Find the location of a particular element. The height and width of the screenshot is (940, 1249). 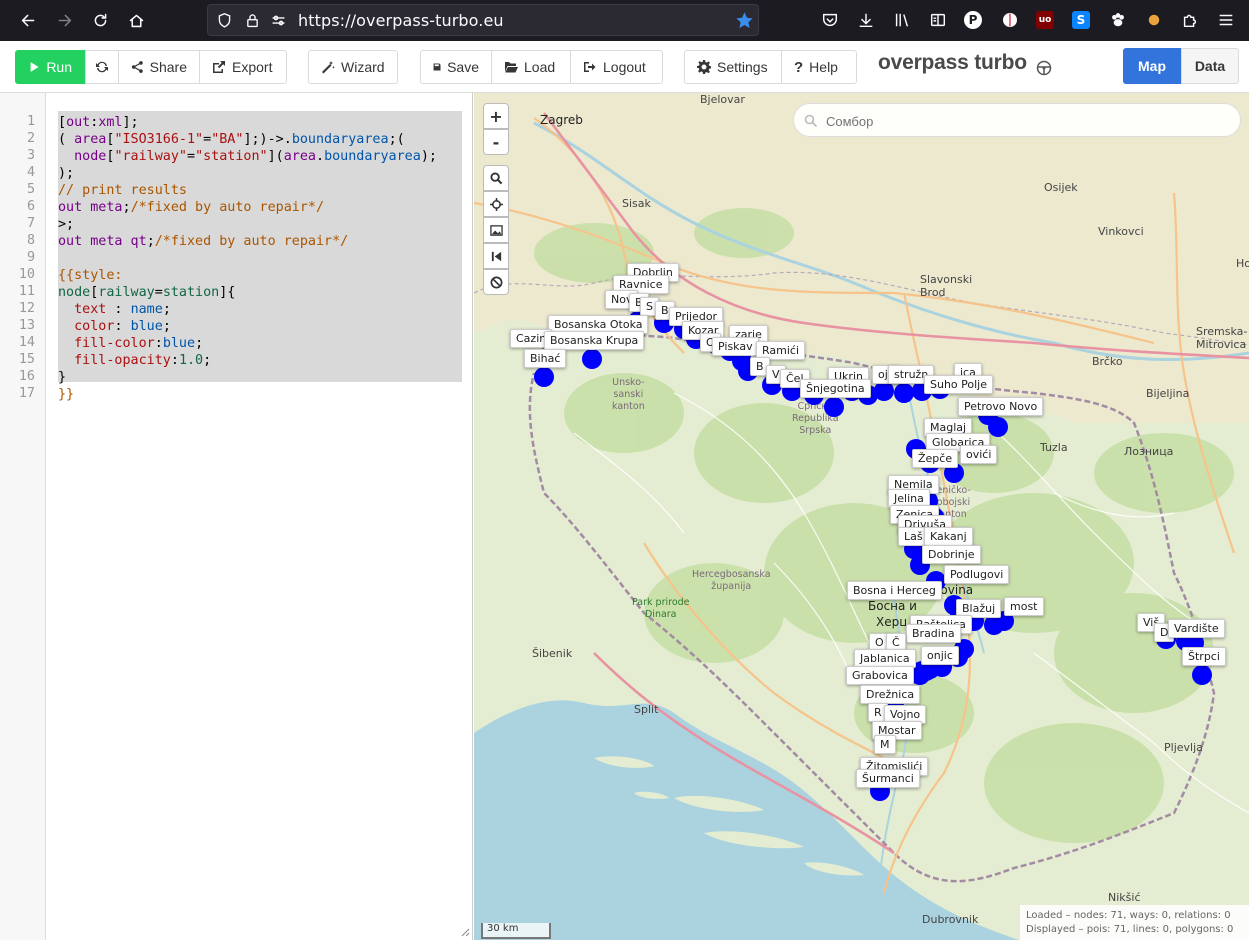

browser-toolbar: https://overpass-turbo.eu P uo S is located at coordinates (624, 20).